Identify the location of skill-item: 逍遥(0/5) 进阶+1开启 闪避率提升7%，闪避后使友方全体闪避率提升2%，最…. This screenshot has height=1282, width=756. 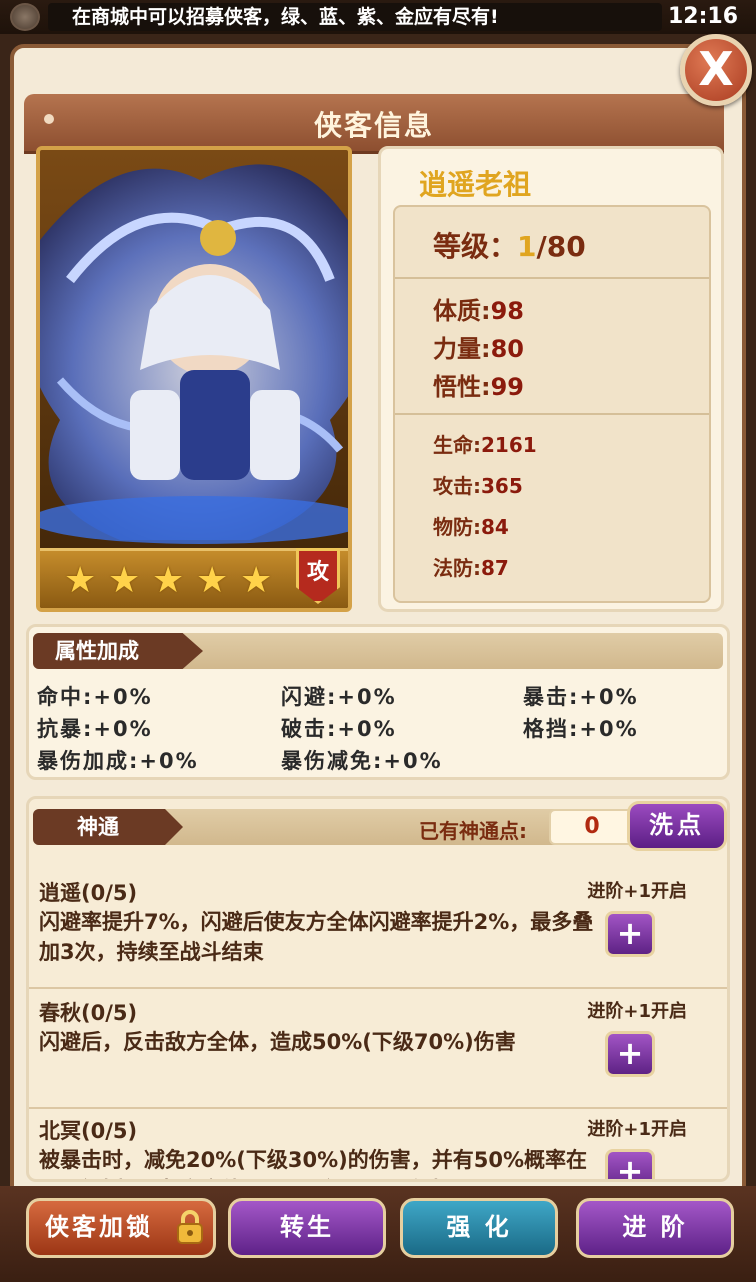
(378, 930).